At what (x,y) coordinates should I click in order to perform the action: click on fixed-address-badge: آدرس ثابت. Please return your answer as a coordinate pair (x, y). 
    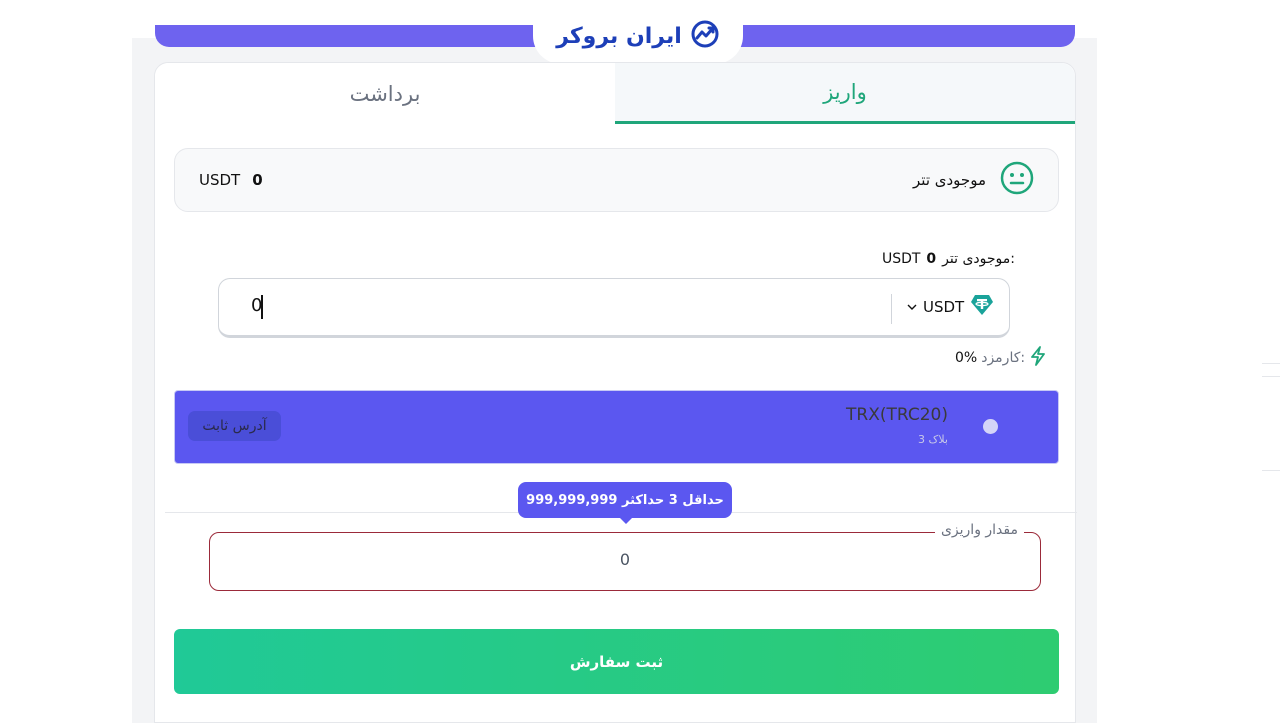
    Looking at the image, I should click on (234, 426).